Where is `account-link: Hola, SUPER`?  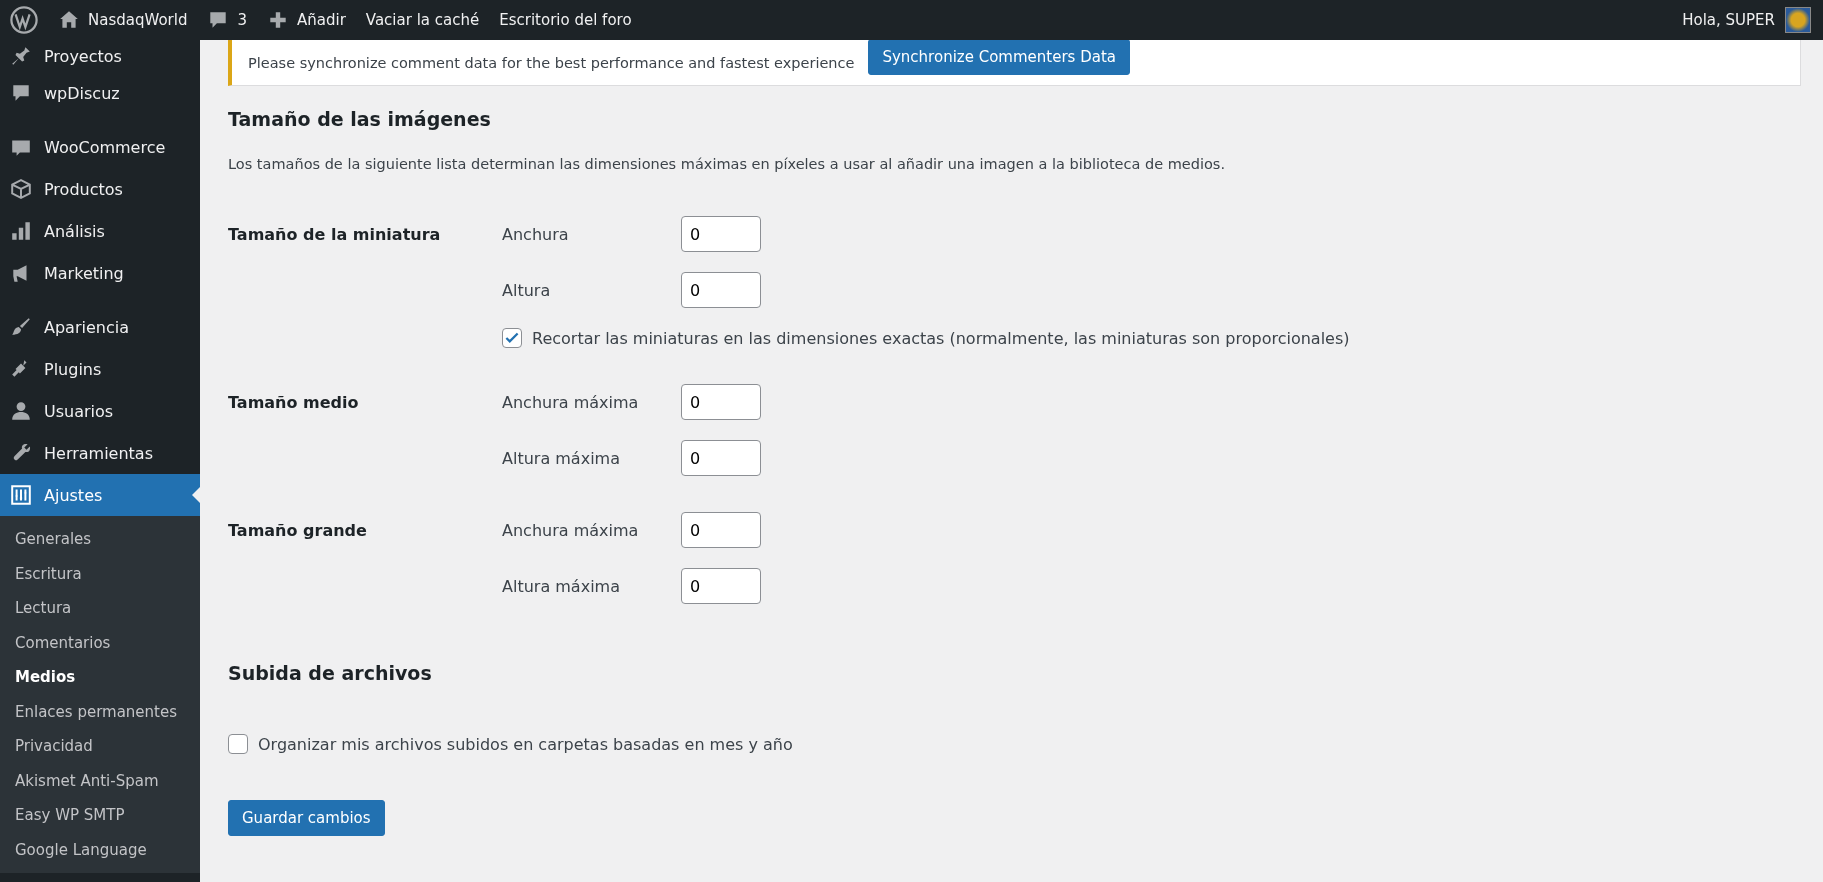 account-link: Hola, SUPER is located at coordinates (1728, 20).